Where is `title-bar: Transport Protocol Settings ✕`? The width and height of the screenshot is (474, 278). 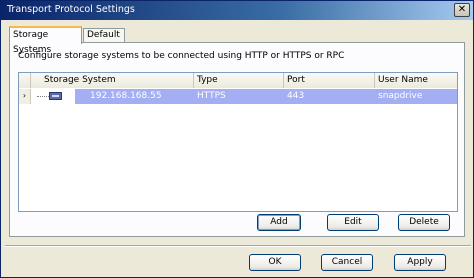
title-bar: Transport Protocol Settings ✕ is located at coordinates (237, 10).